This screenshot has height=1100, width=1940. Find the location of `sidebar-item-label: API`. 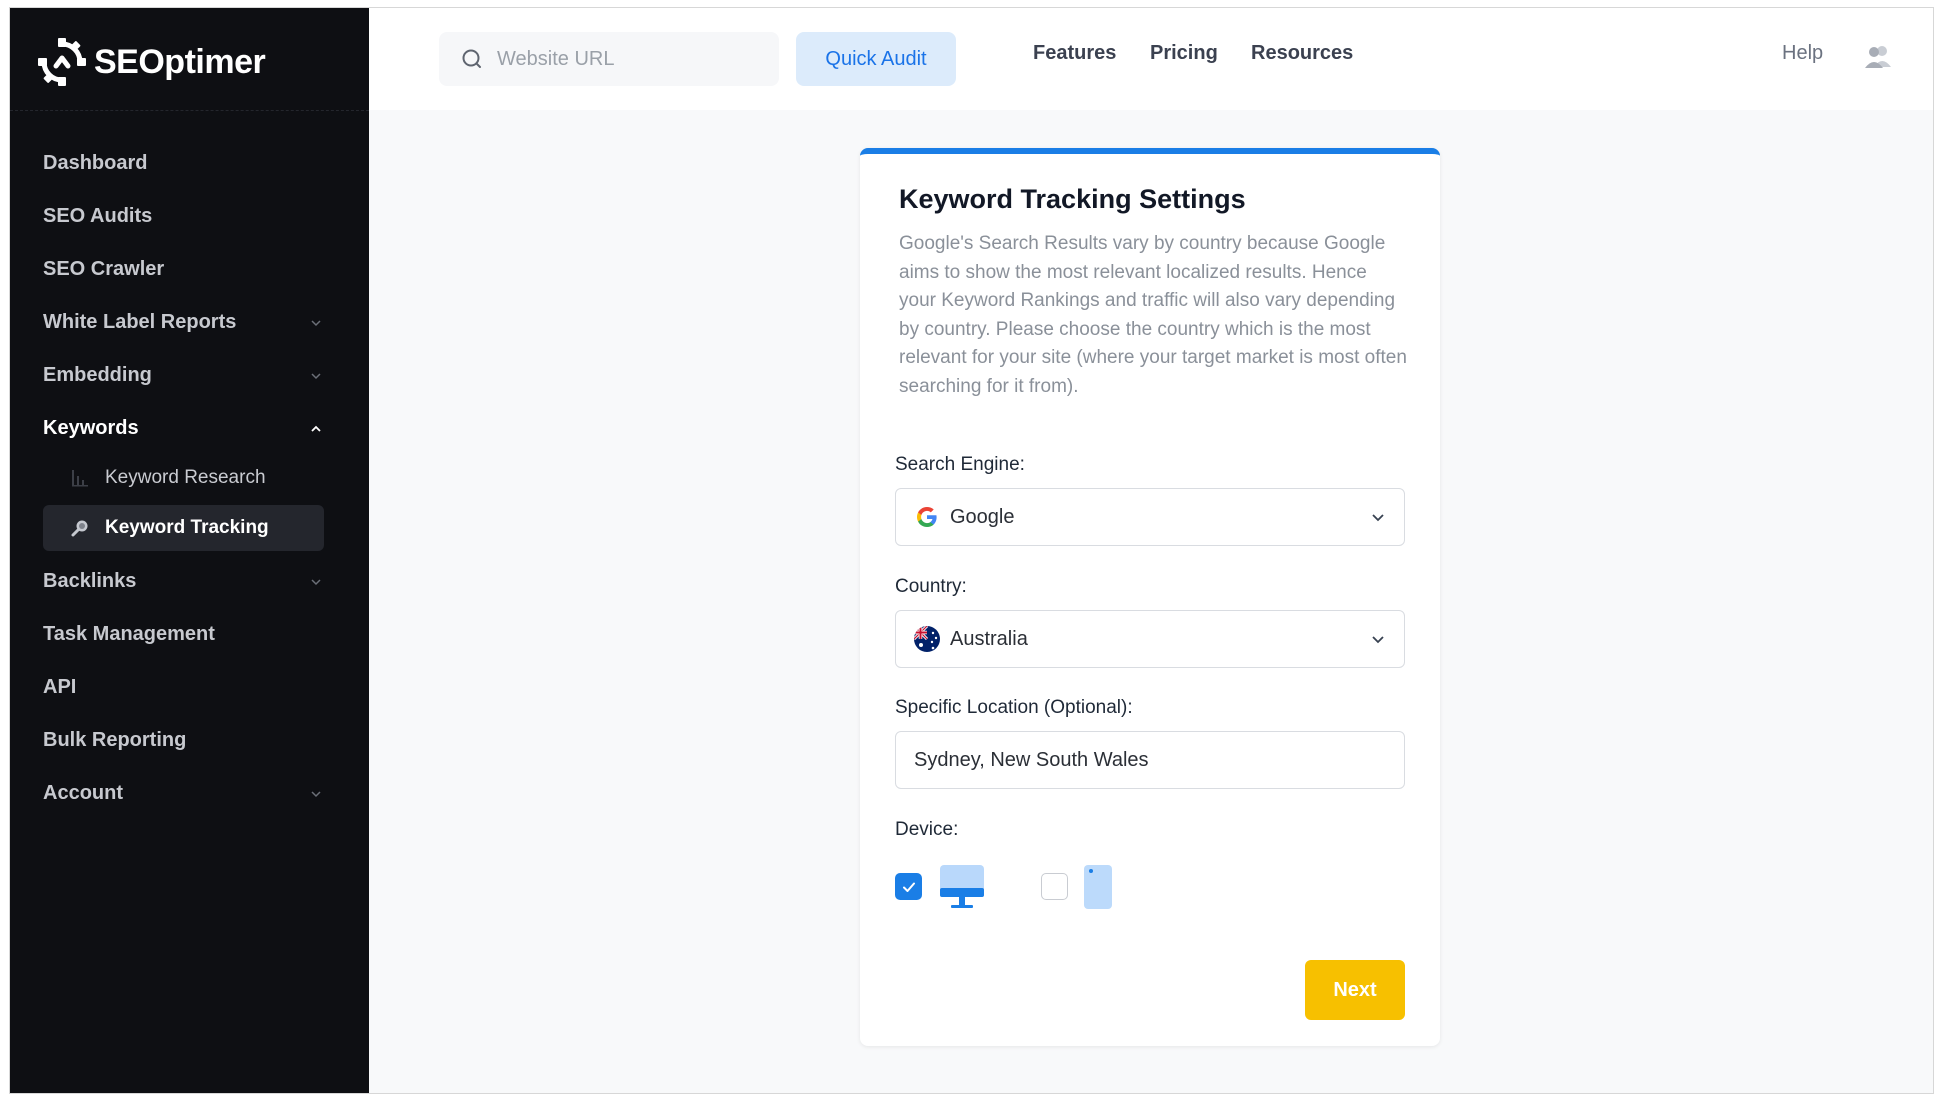

sidebar-item-label: API is located at coordinates (60, 687).